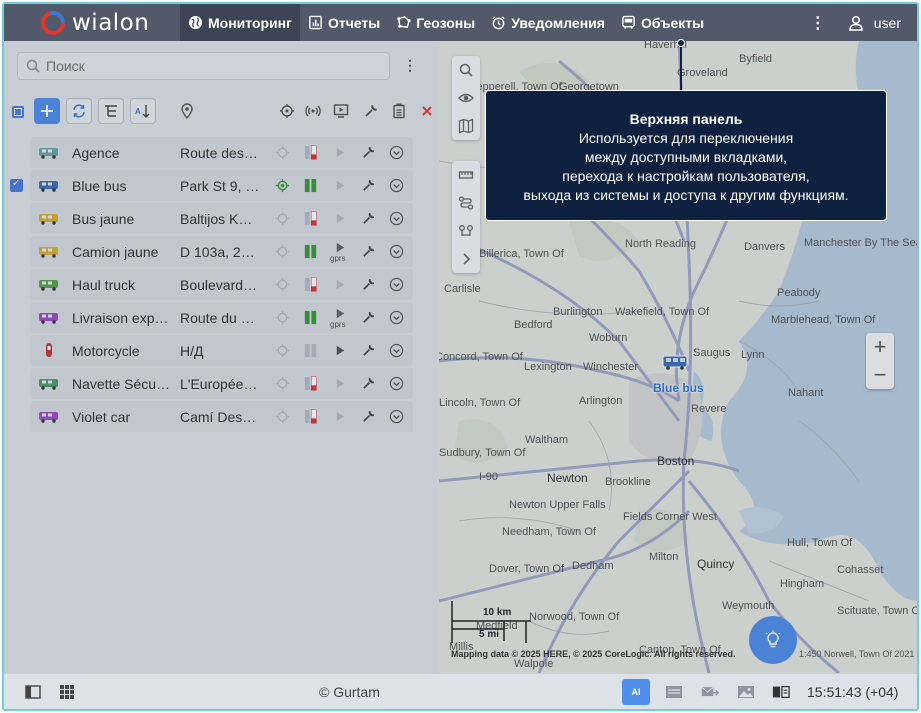 The height and width of the screenshot is (713, 921). What do you see at coordinates (124, 219) in the screenshot?
I see `unit-name: Bus jaune` at bounding box center [124, 219].